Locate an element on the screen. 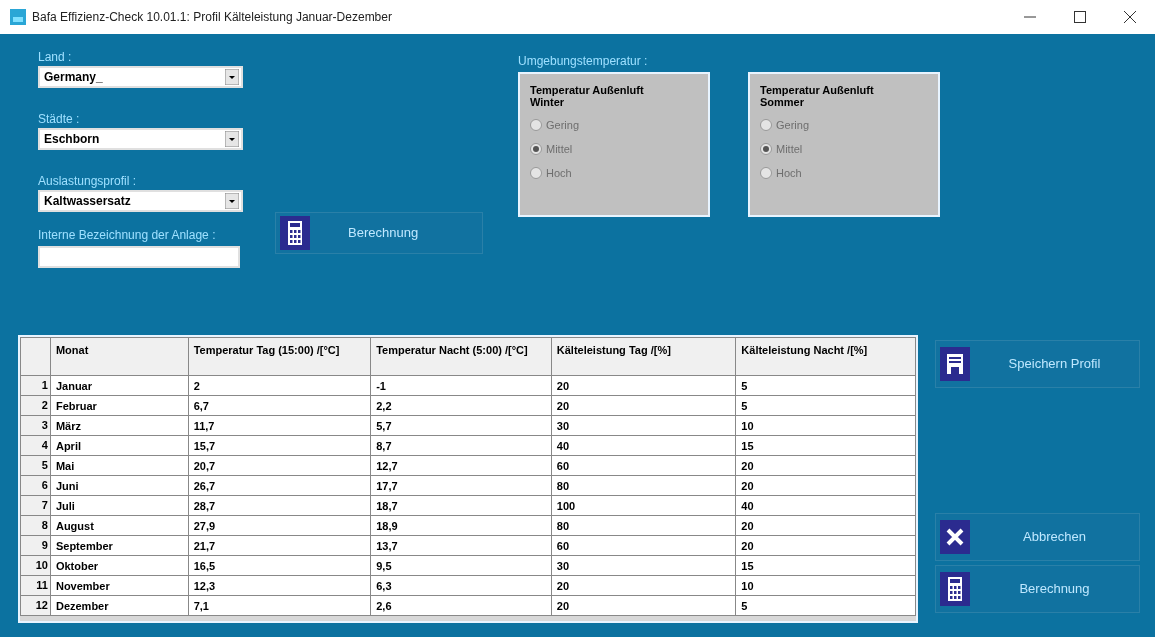 Image resolution: width=1155 pixels, height=637 pixels. table-cell: 6,3 is located at coordinates (461, 585).